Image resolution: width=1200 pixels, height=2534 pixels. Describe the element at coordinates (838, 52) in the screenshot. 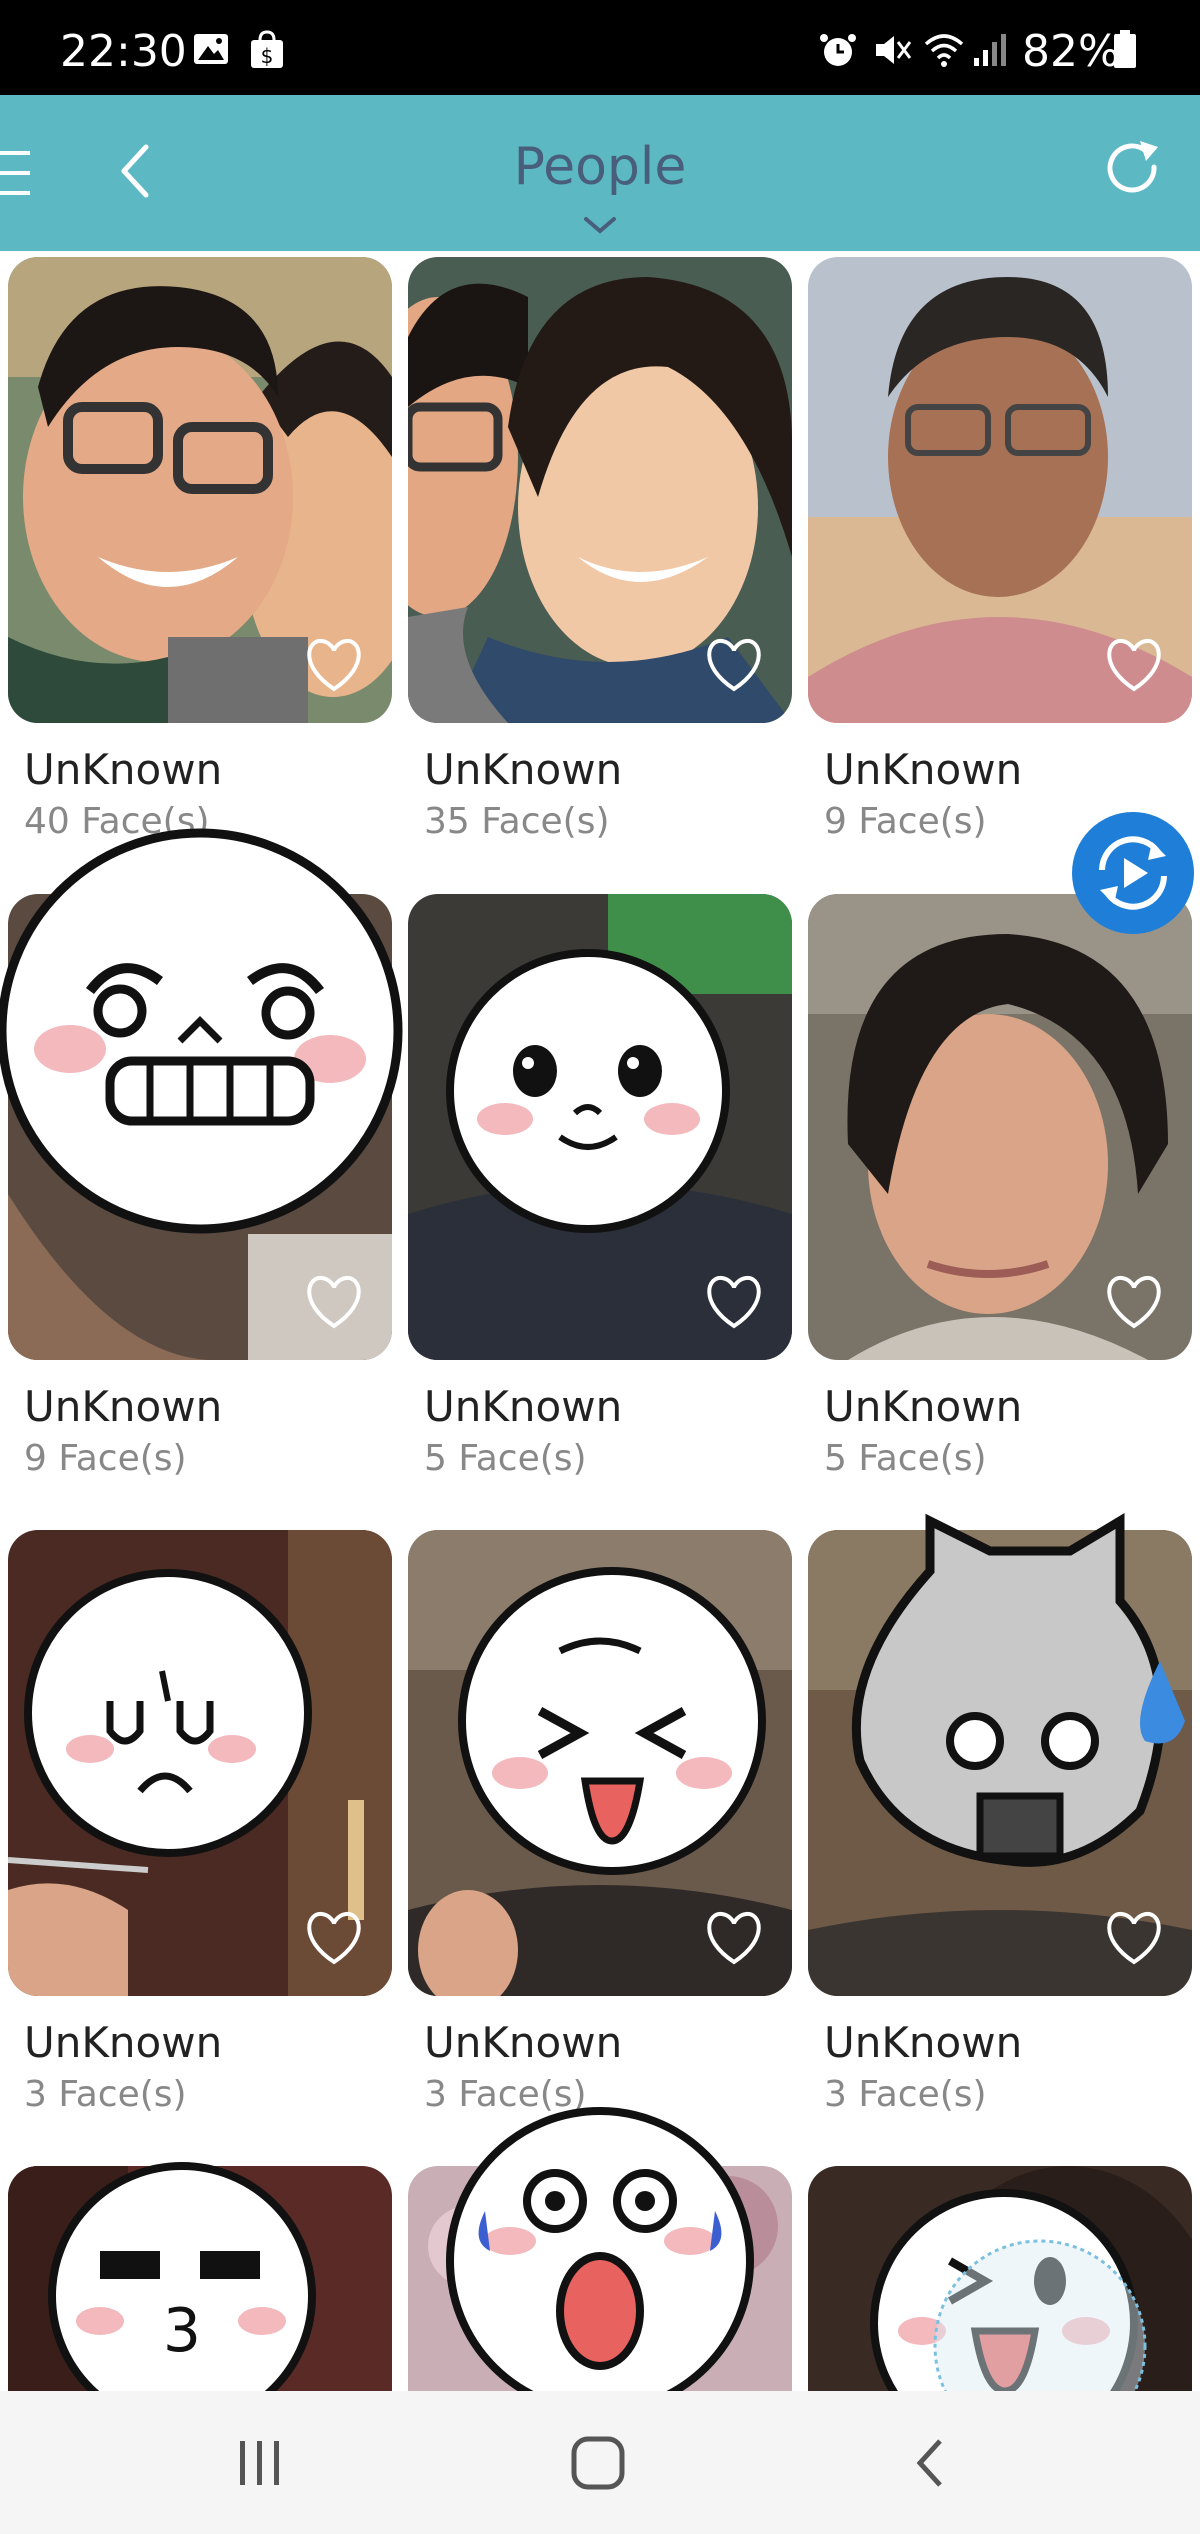

I see `alarm-icon` at that location.